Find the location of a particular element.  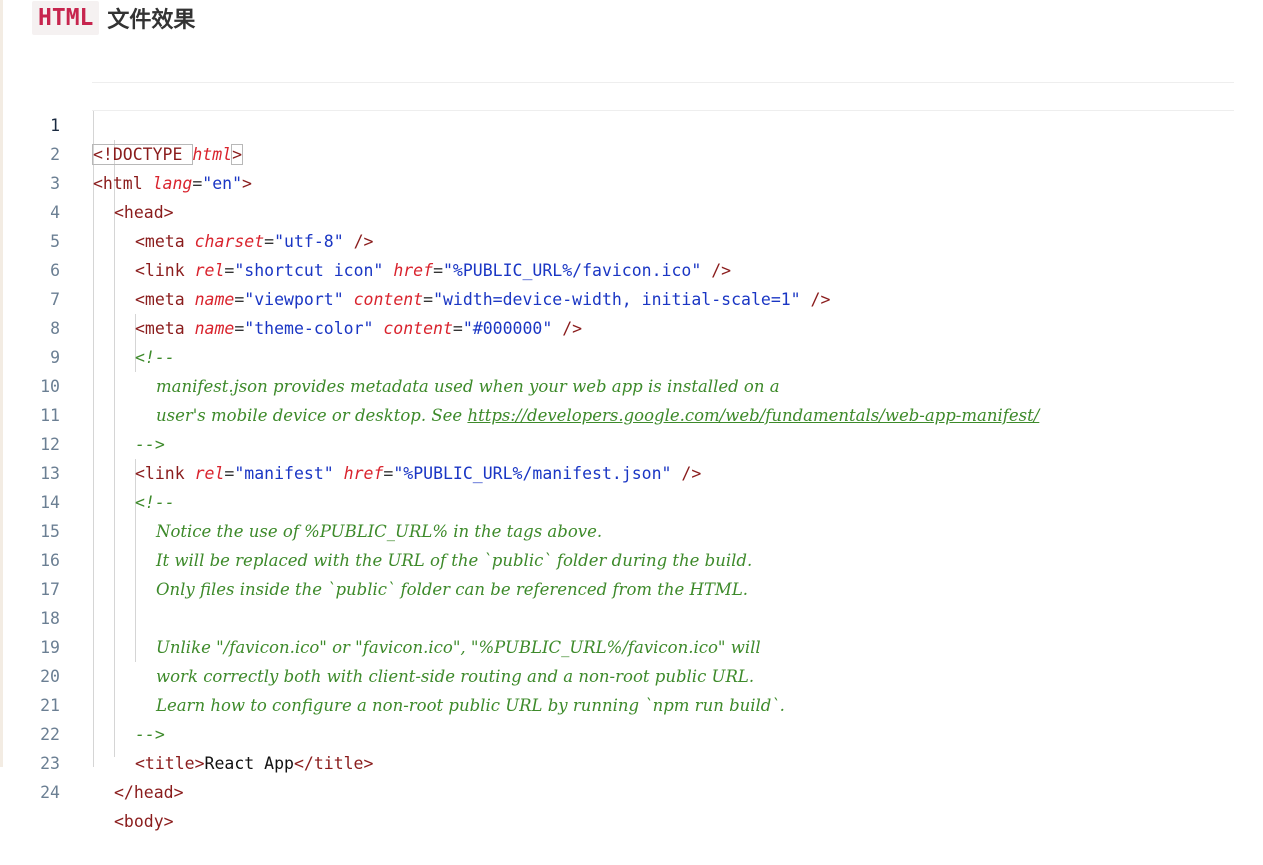

code-line: 11 --> is located at coordinates (631, 413).